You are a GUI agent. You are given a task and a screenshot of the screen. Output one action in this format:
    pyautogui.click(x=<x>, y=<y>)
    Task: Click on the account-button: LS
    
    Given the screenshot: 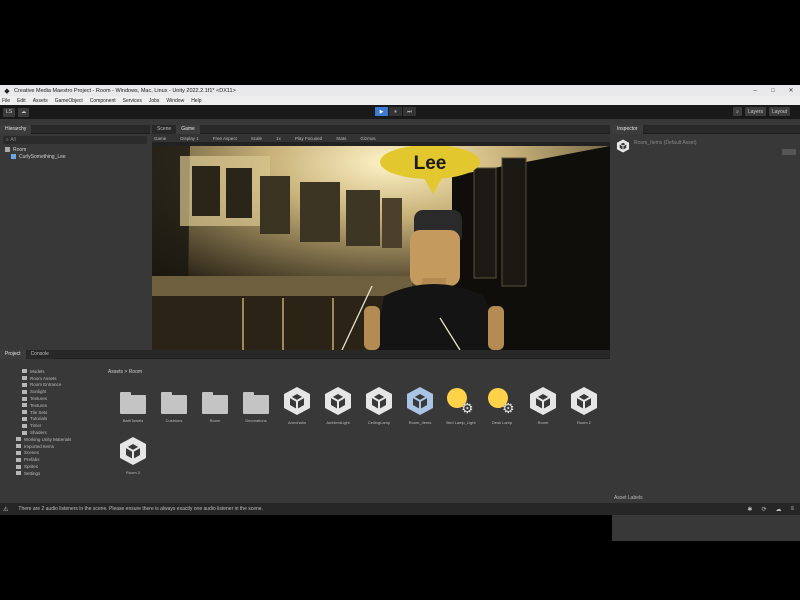 What is the action you would take?
    pyautogui.click(x=9, y=112)
    